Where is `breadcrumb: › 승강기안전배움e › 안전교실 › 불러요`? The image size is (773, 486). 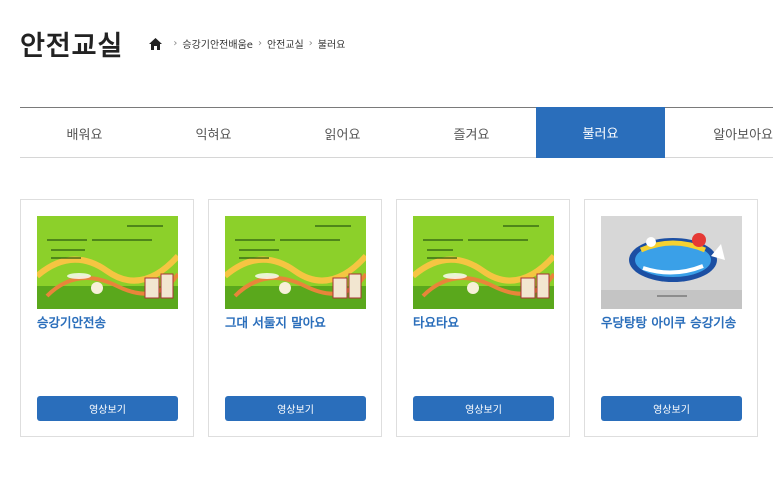 breadcrumb: › 승강기안전배움e › 안전교실 › 불러요 is located at coordinates (247, 43).